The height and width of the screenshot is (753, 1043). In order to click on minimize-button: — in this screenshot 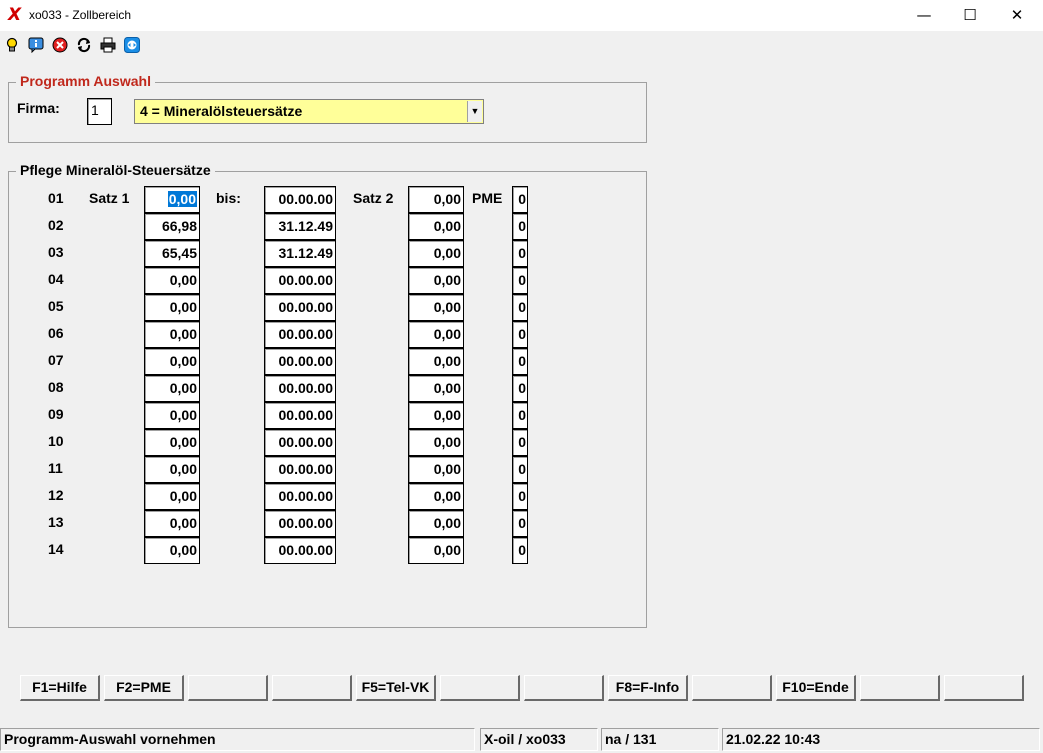, I will do `click(924, 15)`.